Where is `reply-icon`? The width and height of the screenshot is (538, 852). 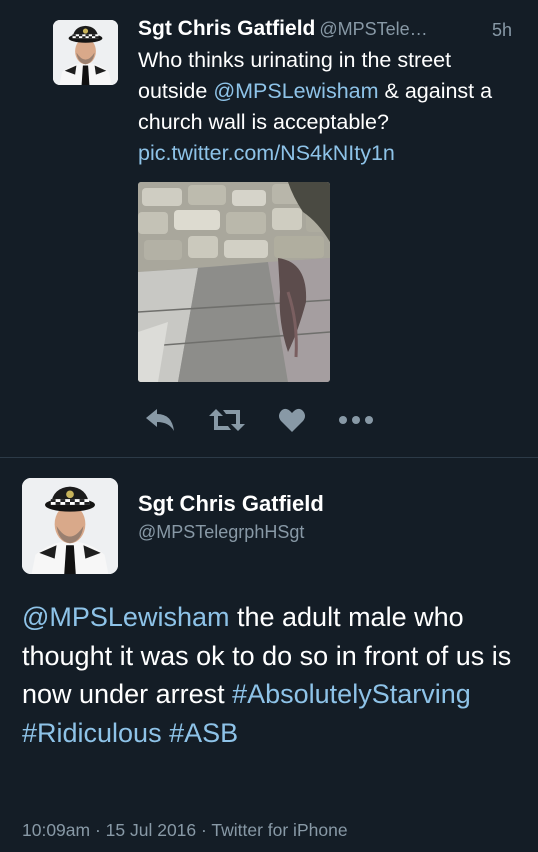 reply-icon is located at coordinates (160, 420).